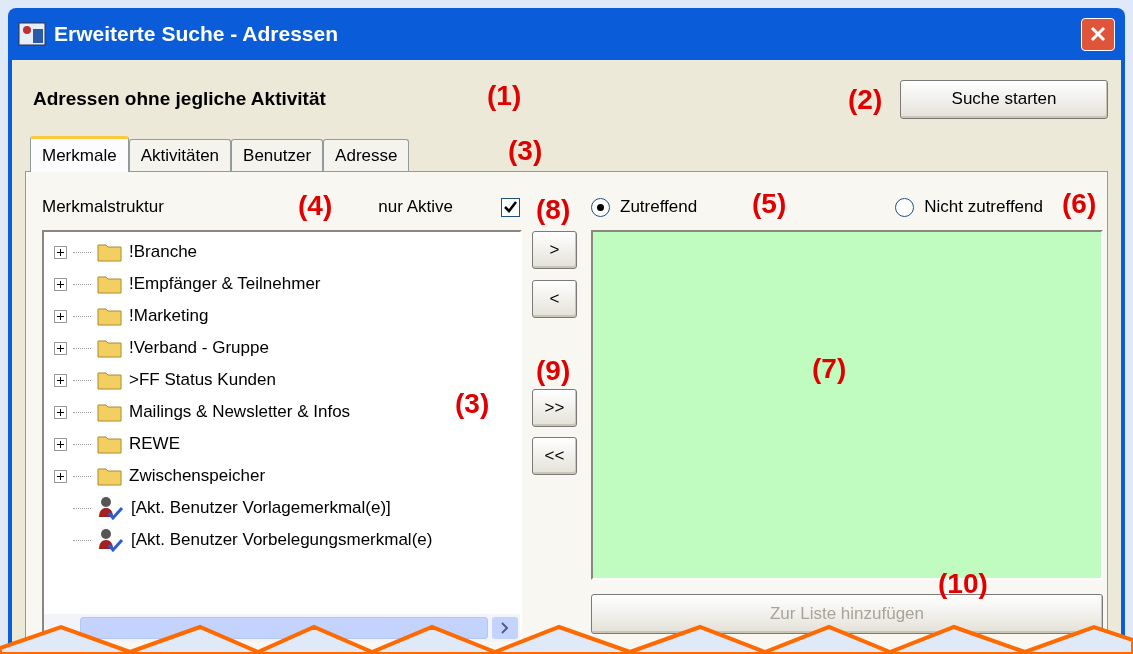 Image resolution: width=1133 pixels, height=654 pixels. What do you see at coordinates (103, 207) in the screenshot?
I see `tree-label: Merkmalstruktur` at bounding box center [103, 207].